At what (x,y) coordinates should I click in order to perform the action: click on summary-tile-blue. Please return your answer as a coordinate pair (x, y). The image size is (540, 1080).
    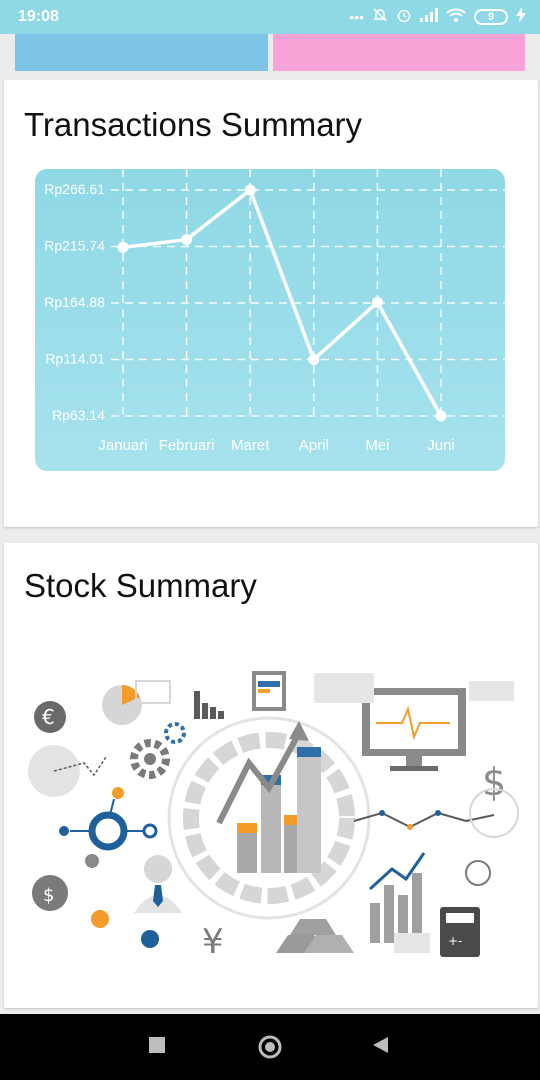
    Looking at the image, I should click on (141, 52).